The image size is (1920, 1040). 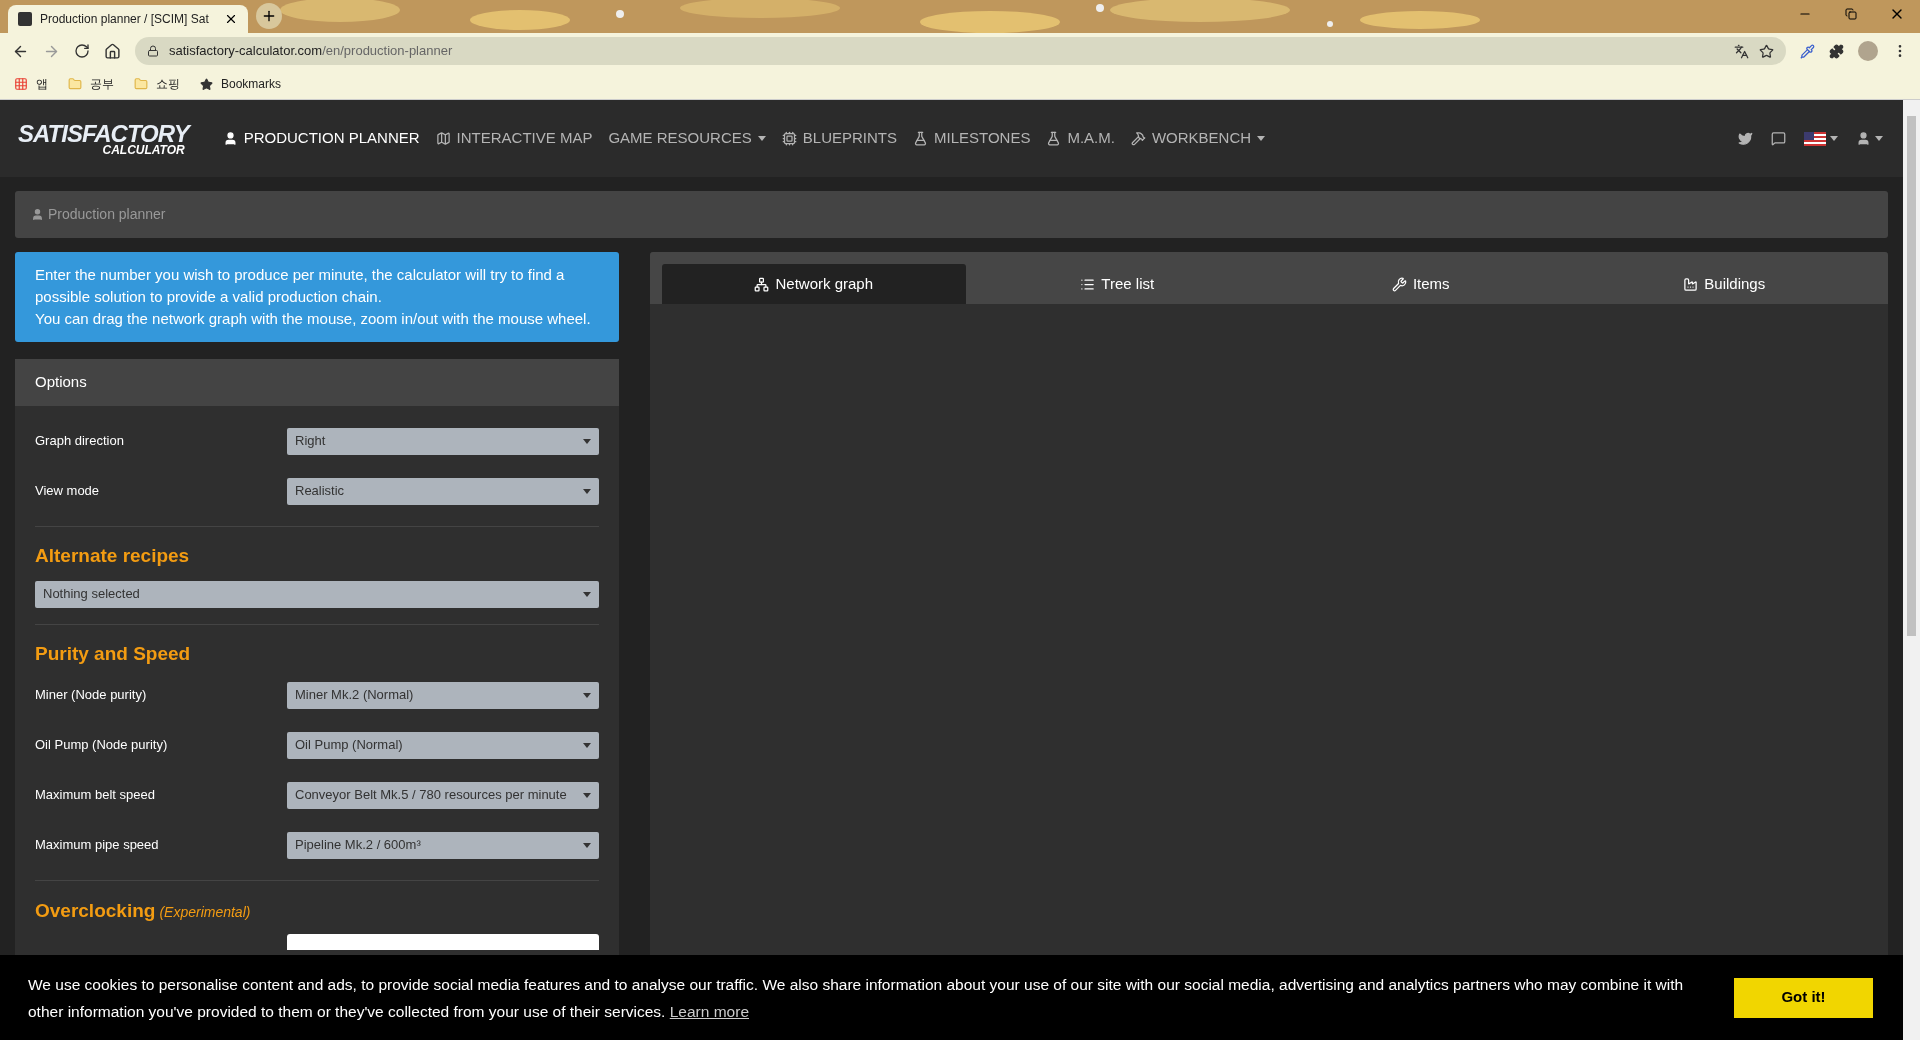 I want to click on map-icon, so click(x=443, y=138).